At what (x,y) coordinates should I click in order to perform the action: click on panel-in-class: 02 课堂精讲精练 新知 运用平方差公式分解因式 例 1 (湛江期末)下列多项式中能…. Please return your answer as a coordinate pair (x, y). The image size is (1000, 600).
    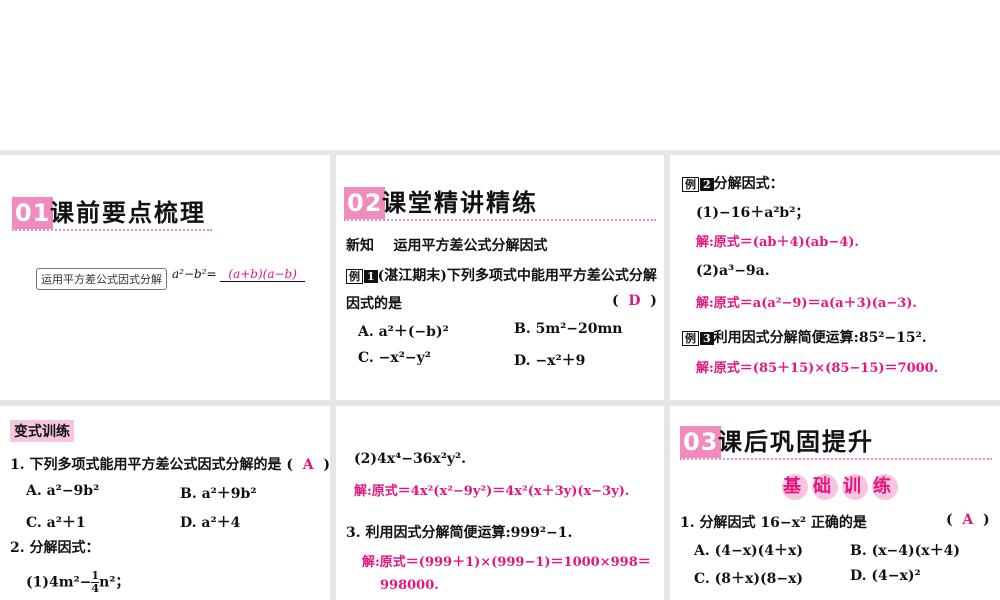
    Looking at the image, I should click on (500, 277).